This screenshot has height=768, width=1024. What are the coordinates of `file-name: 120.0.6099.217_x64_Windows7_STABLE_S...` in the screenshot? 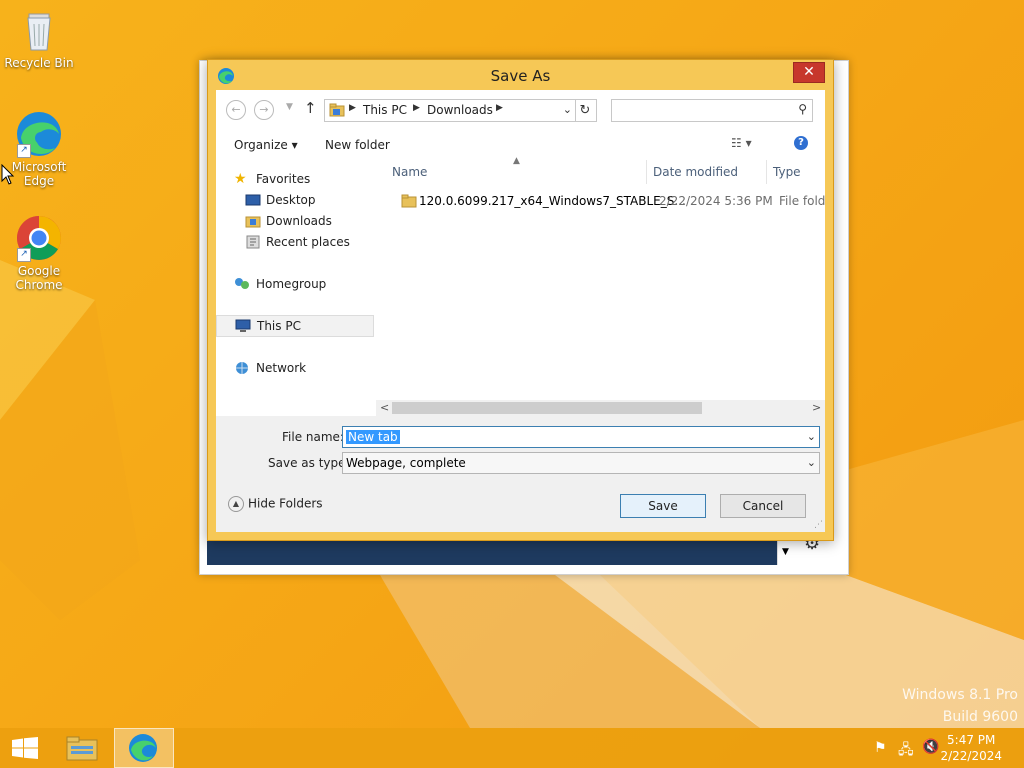 It's located at (552, 201).